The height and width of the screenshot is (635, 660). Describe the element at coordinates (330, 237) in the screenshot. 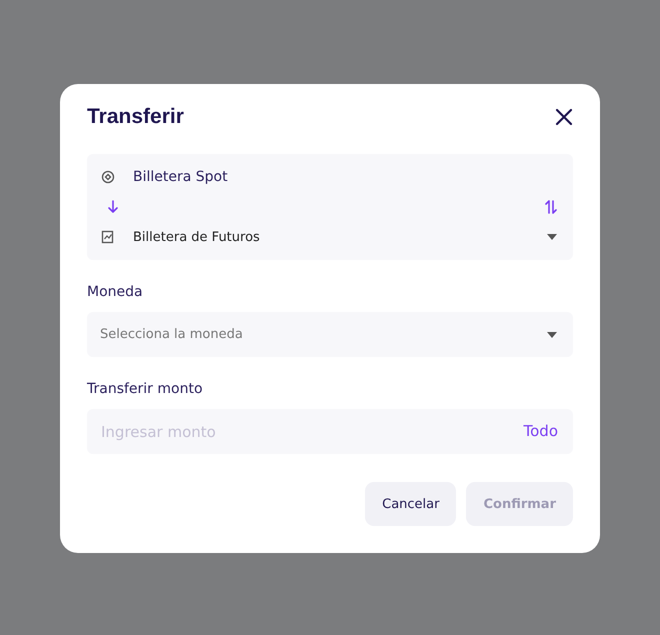

I see `to-wallet-select: Billetera de Futuros` at that location.